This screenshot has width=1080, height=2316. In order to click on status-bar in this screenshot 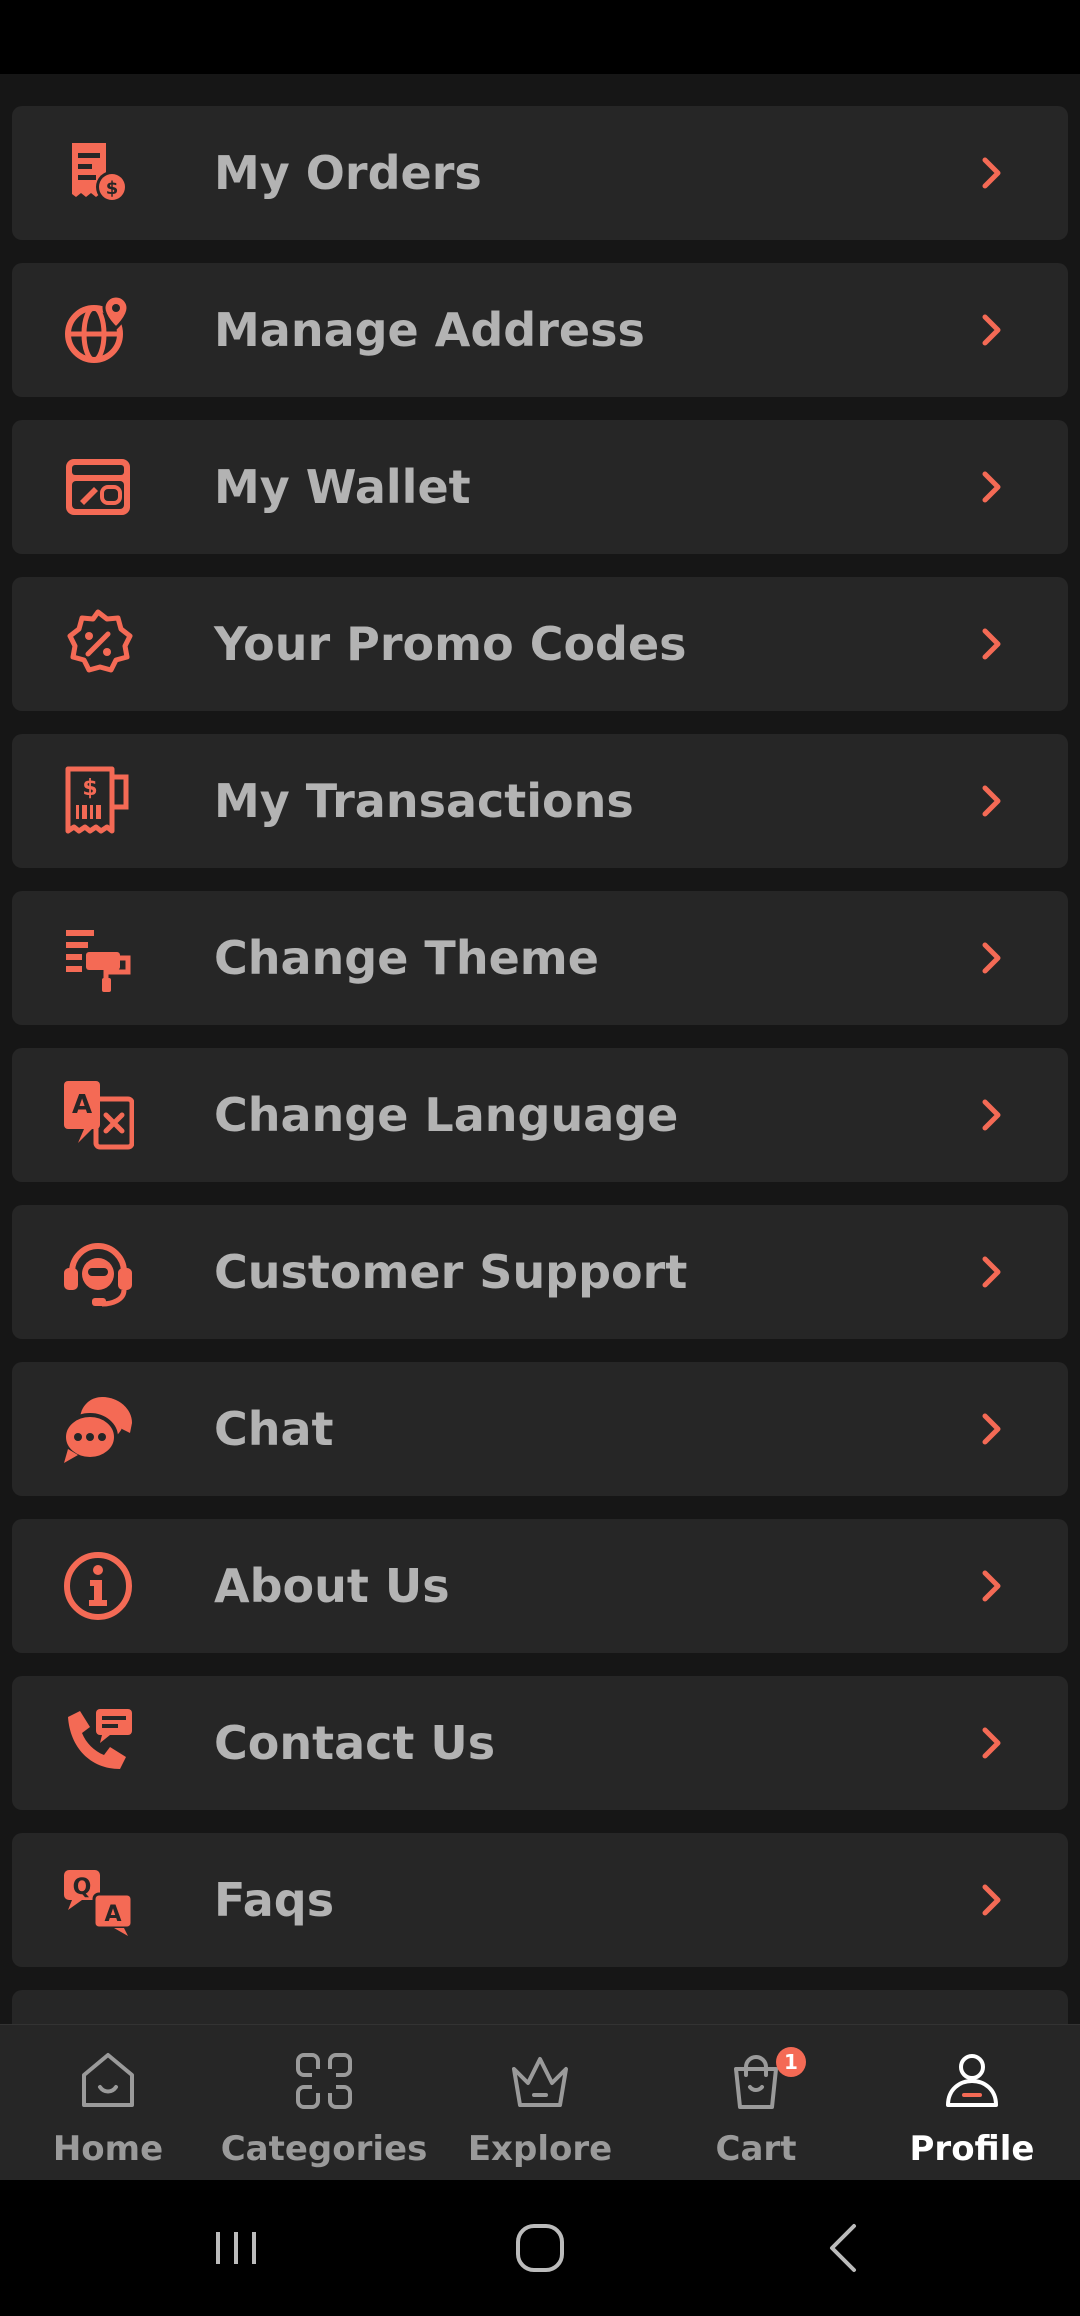, I will do `click(540, 37)`.